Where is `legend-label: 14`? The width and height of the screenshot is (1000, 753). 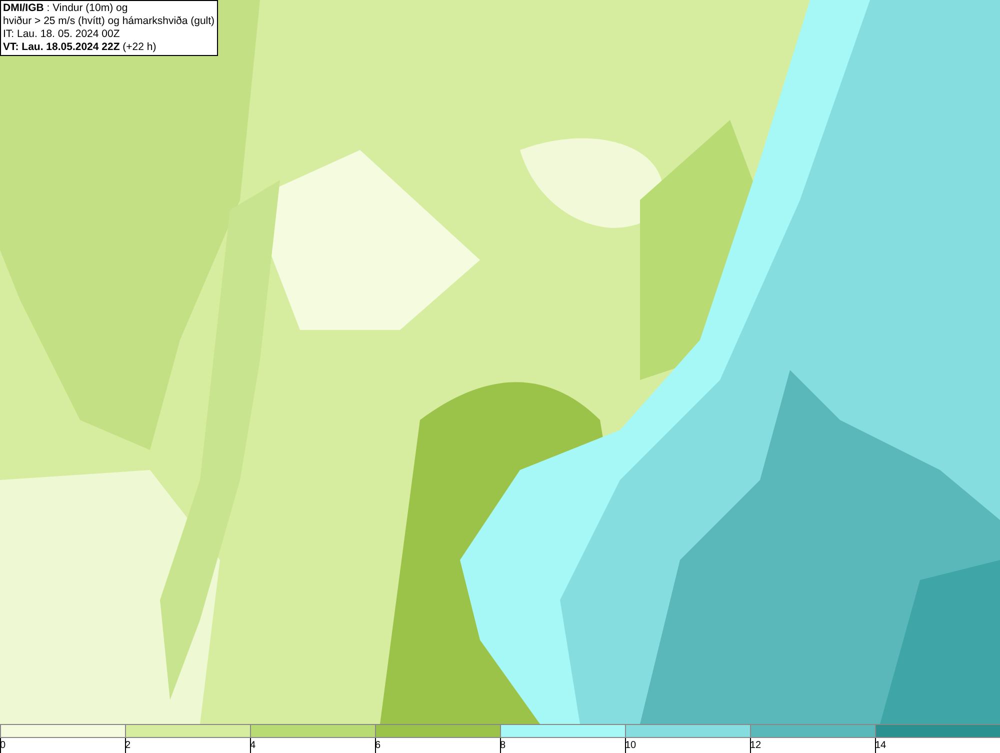 legend-label: 14 is located at coordinates (881, 746).